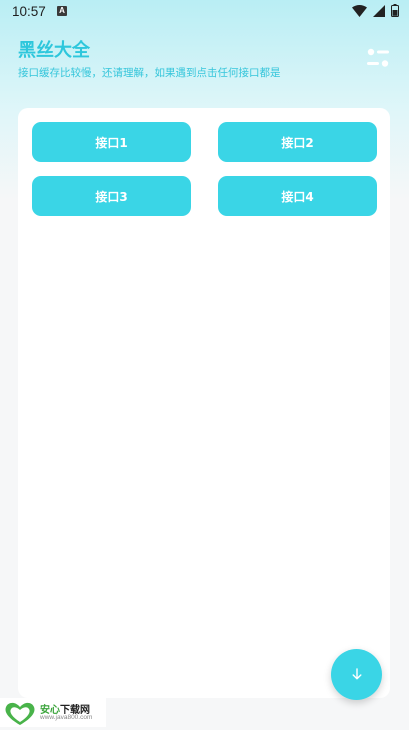 The image size is (409, 730). I want to click on arrow-down-icon, so click(357, 674).